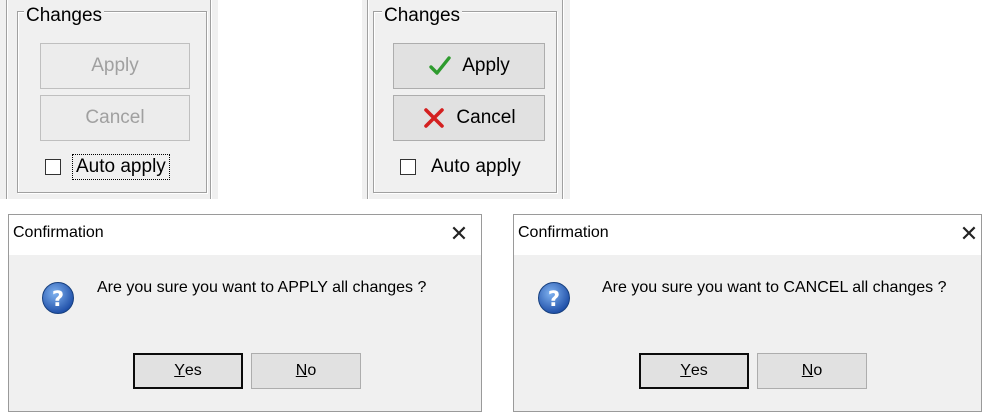 The image size is (982, 412). What do you see at coordinates (434, 118) in the screenshot?
I see `red-x-icon` at bounding box center [434, 118].